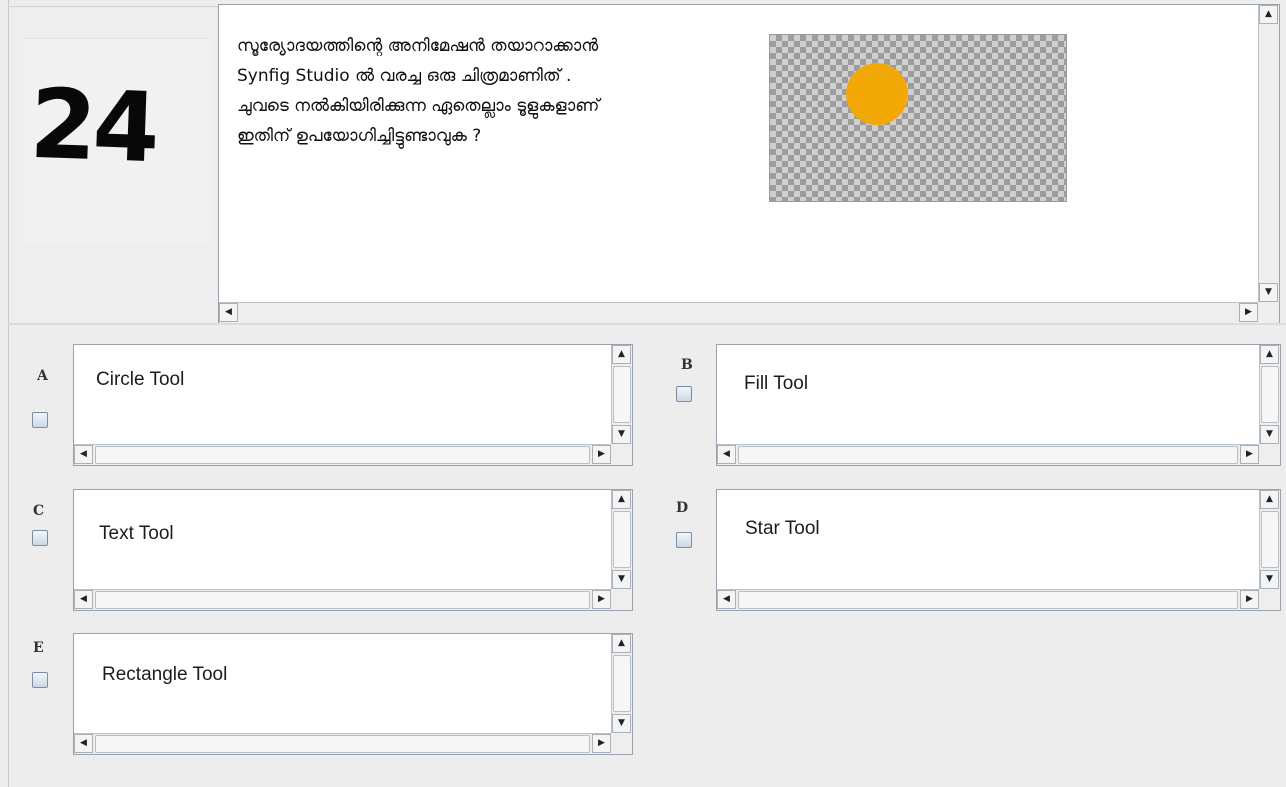  Describe the element at coordinates (38, 648) in the screenshot. I see `option-e-letter: E` at that location.